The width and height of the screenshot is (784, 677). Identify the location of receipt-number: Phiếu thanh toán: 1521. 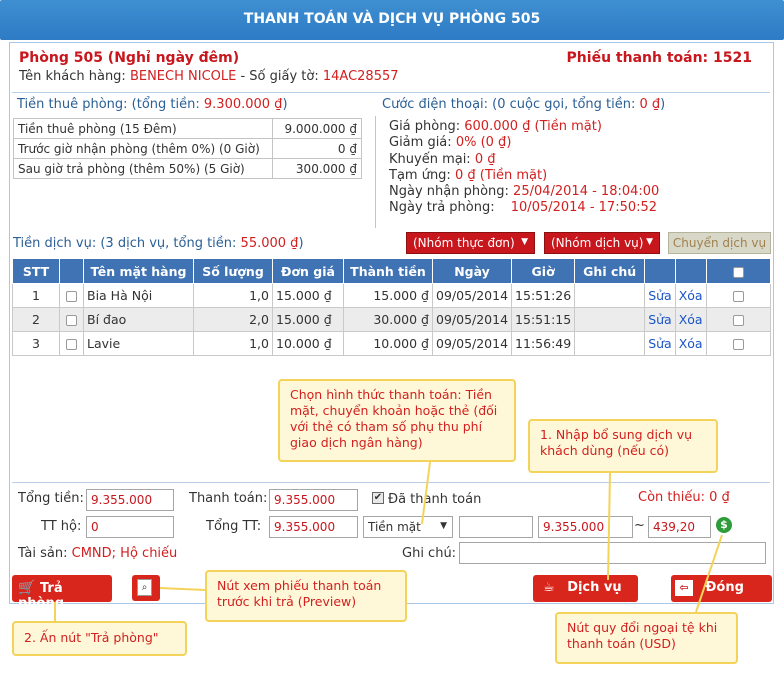
(659, 58).